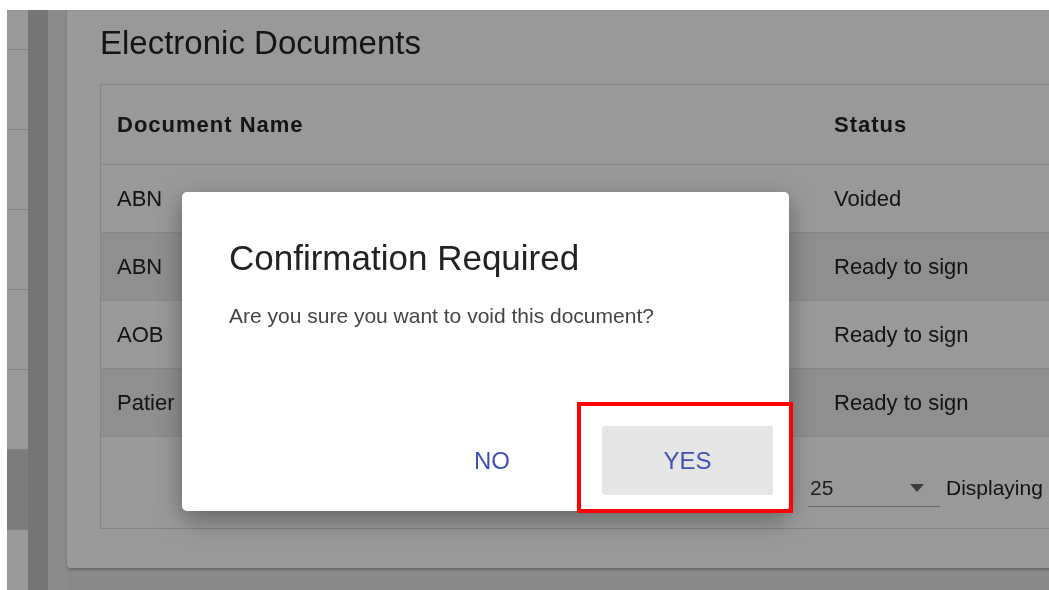 This screenshot has width=1049, height=590. I want to click on rows-per-page-select: 25, so click(874, 487).